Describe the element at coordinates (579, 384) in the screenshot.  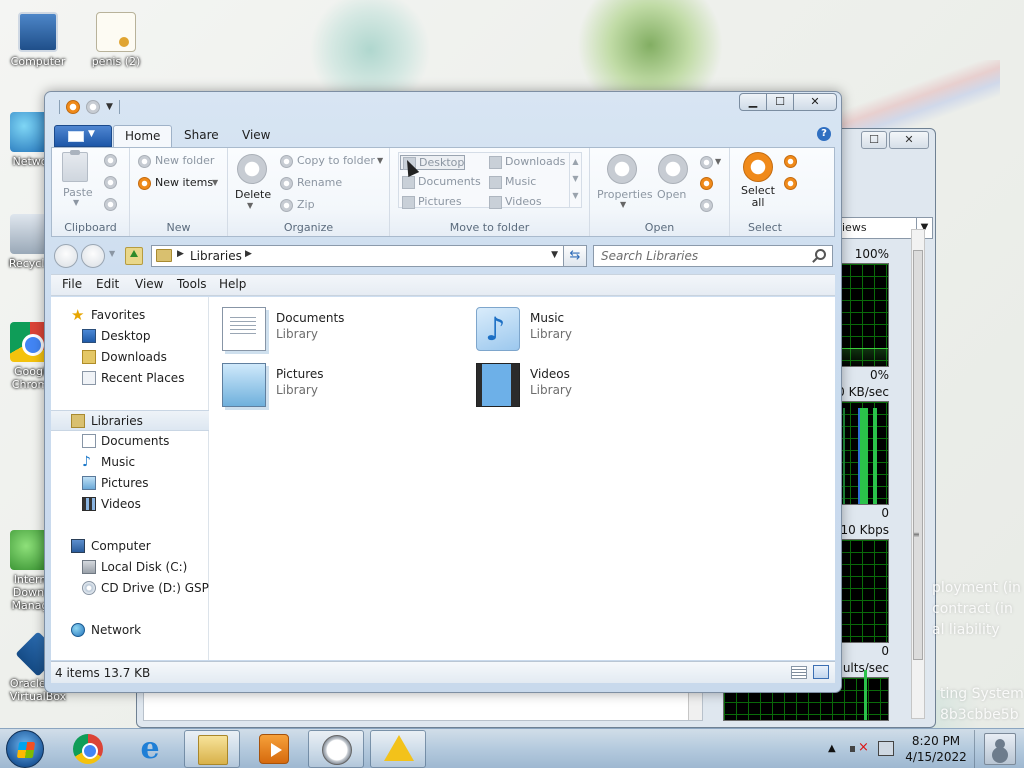
I see `library-tile-videos: Videos Library` at that location.